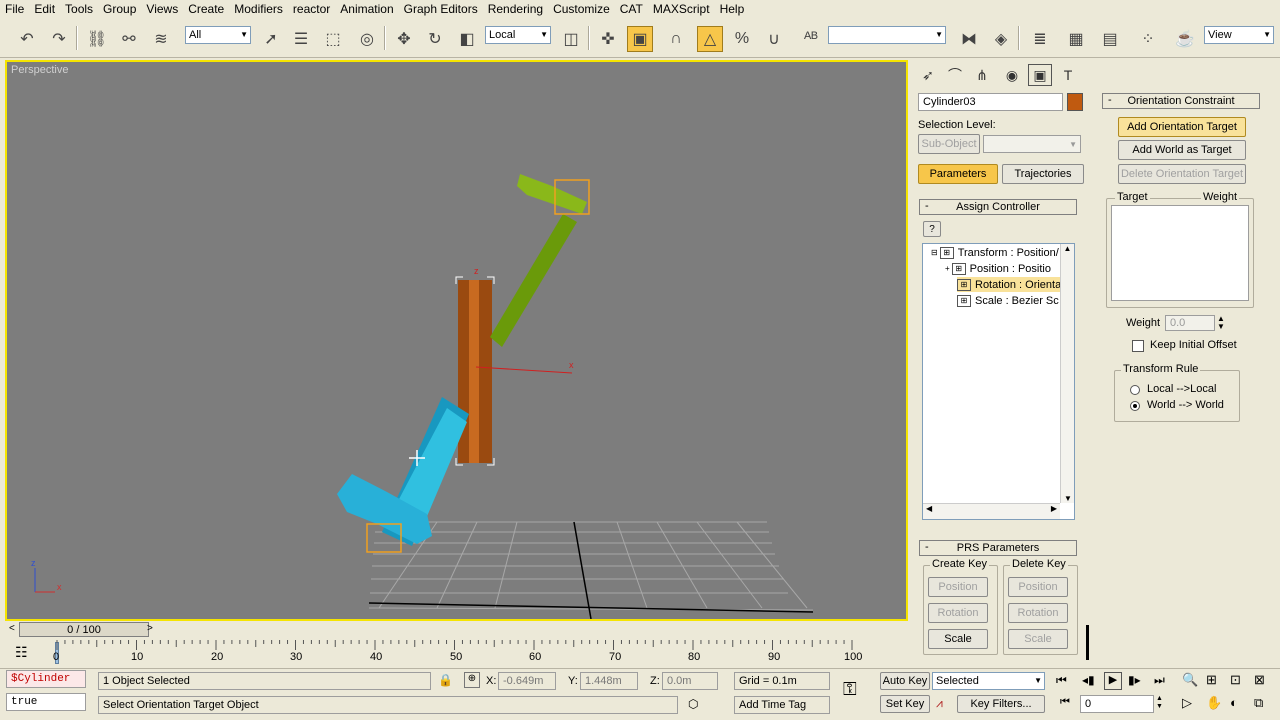 Image resolution: width=1280 pixels, height=720 pixels. I want to click on bind-space-warp-icon: ≋, so click(161, 39).